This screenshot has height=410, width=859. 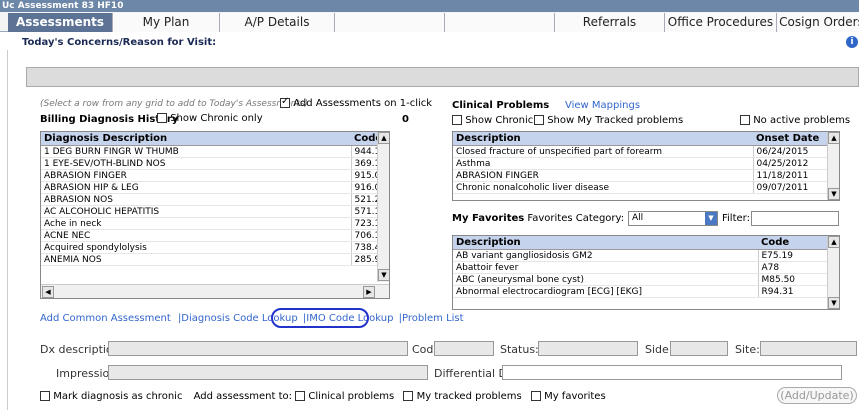 What do you see at coordinates (243, 396) in the screenshot?
I see `add-to-label: Add assessment to:` at bounding box center [243, 396].